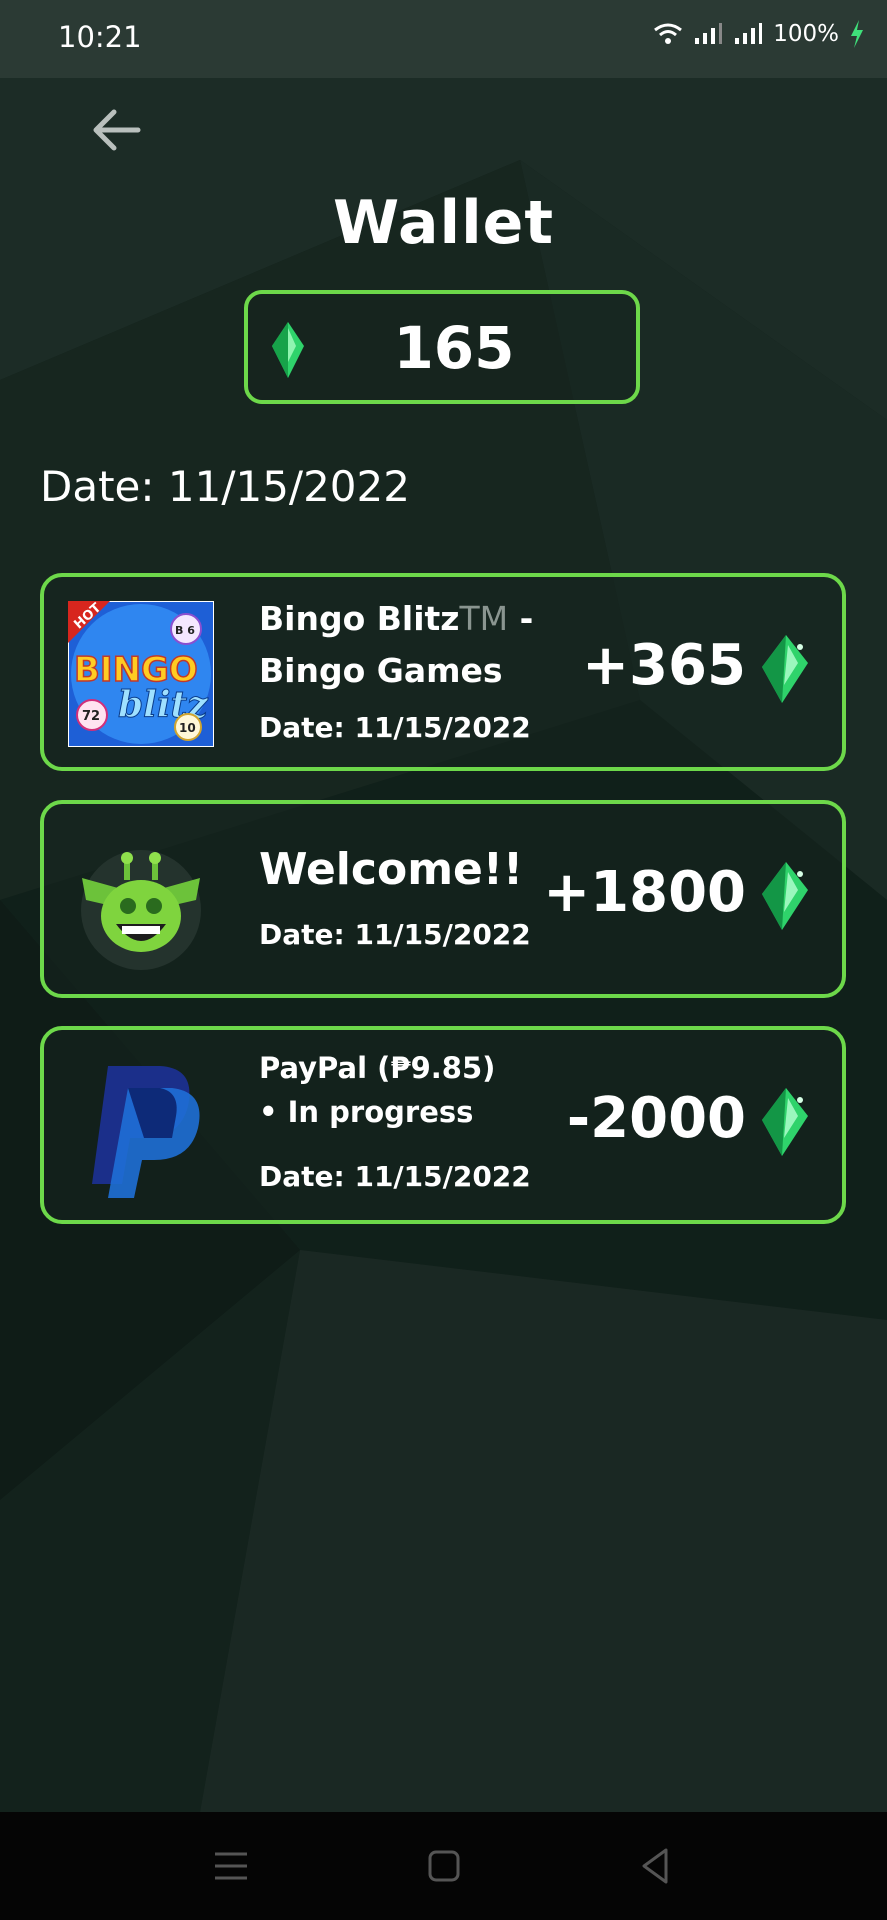 The width and height of the screenshot is (887, 1920). Describe the element at coordinates (185, 630) in the screenshot. I see `bingo-ball: B 6` at that location.